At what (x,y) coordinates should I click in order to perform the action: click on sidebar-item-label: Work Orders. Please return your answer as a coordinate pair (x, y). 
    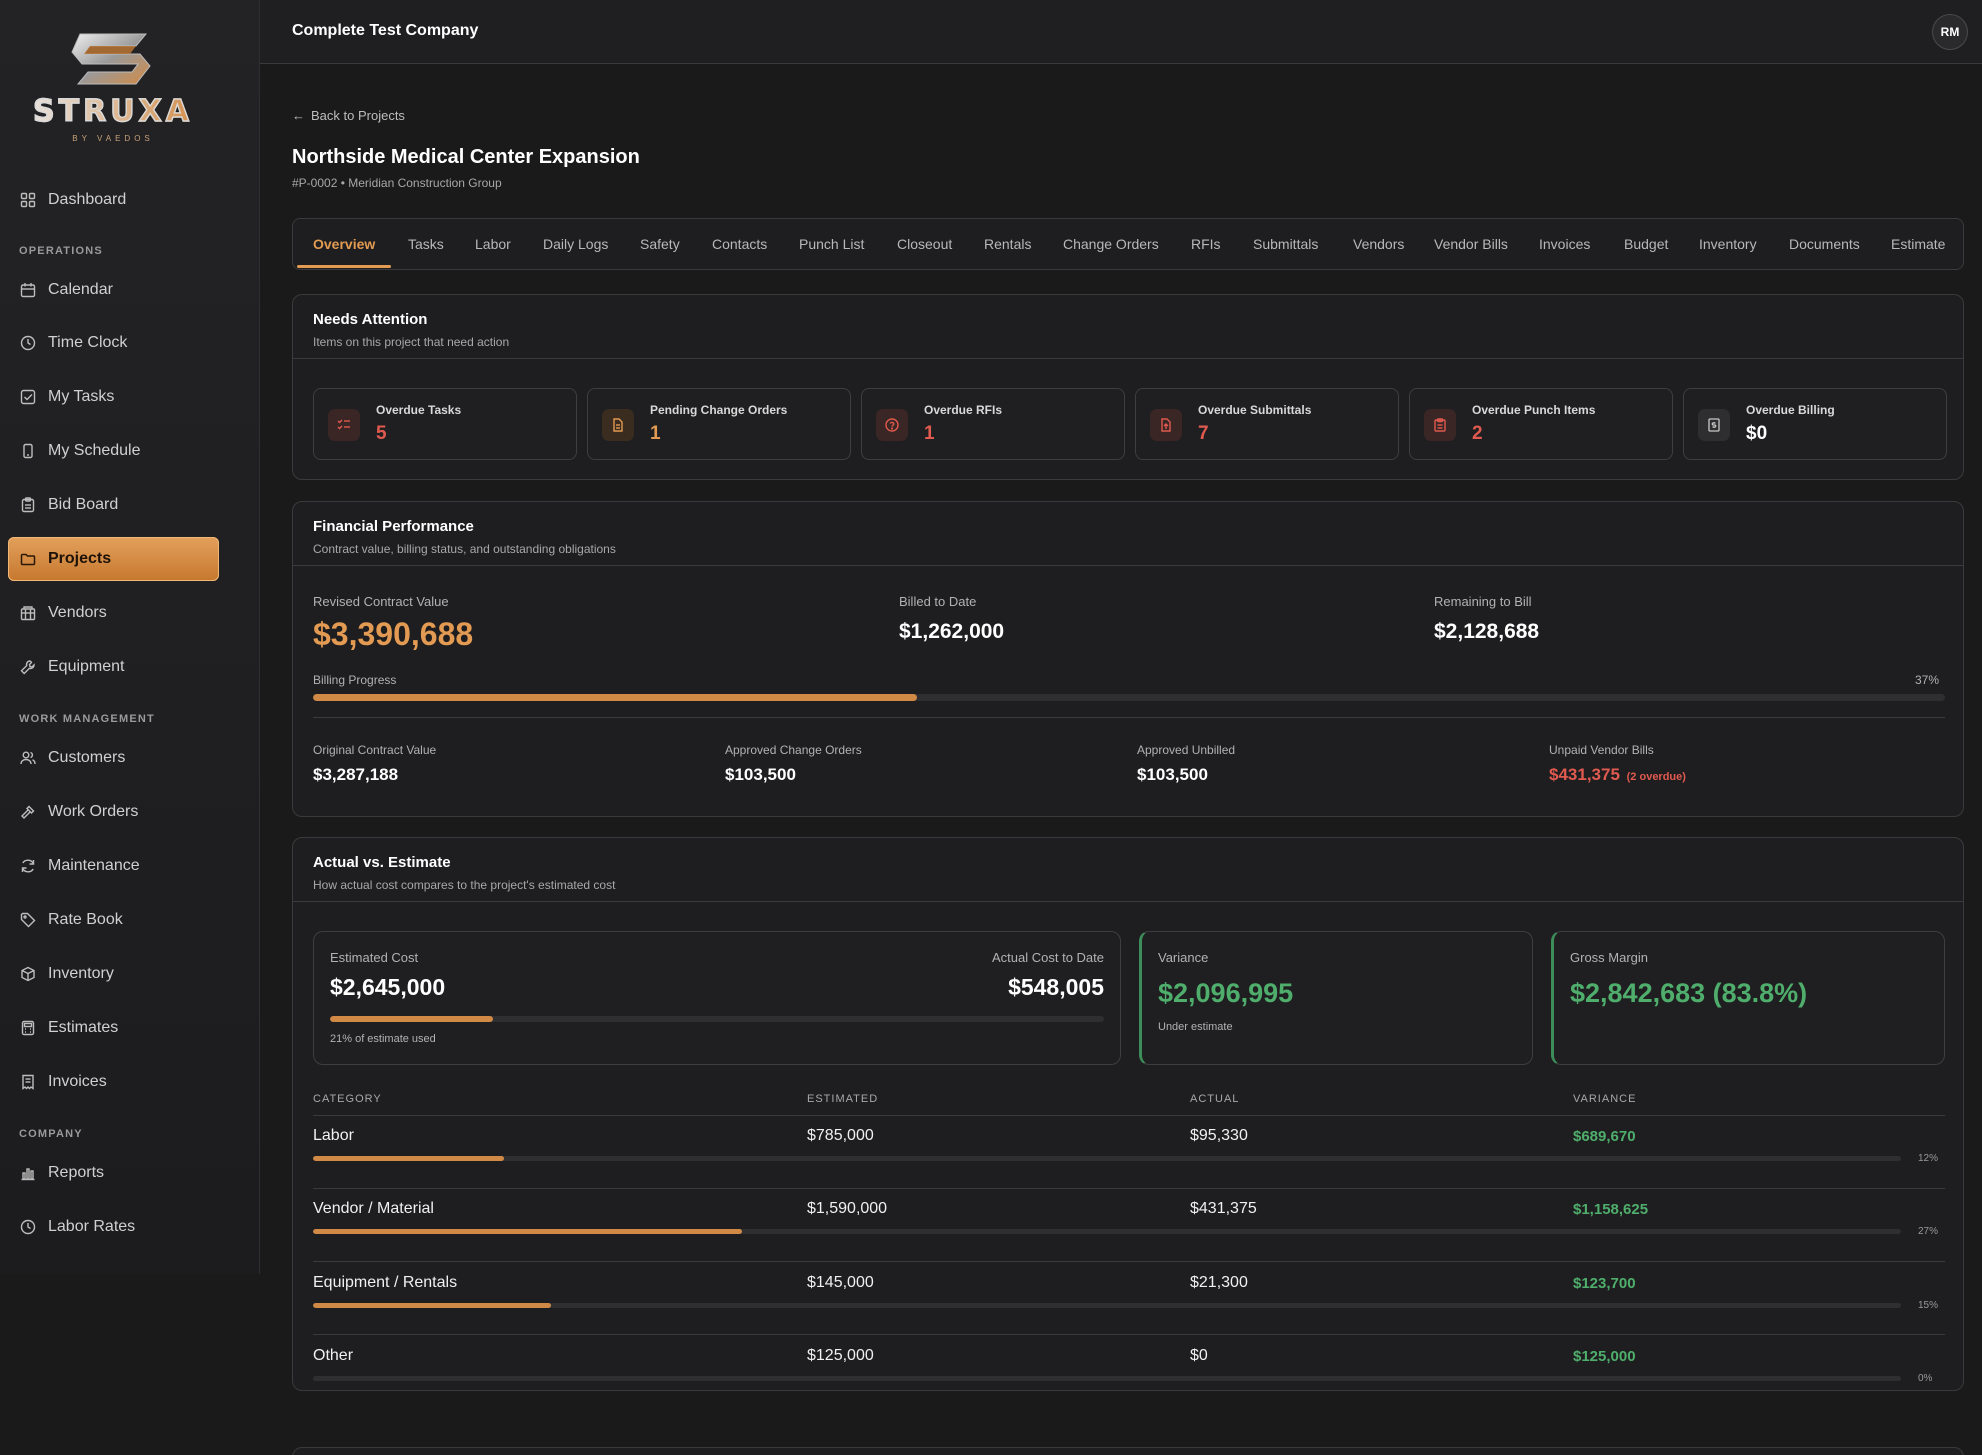
    Looking at the image, I should click on (93, 811).